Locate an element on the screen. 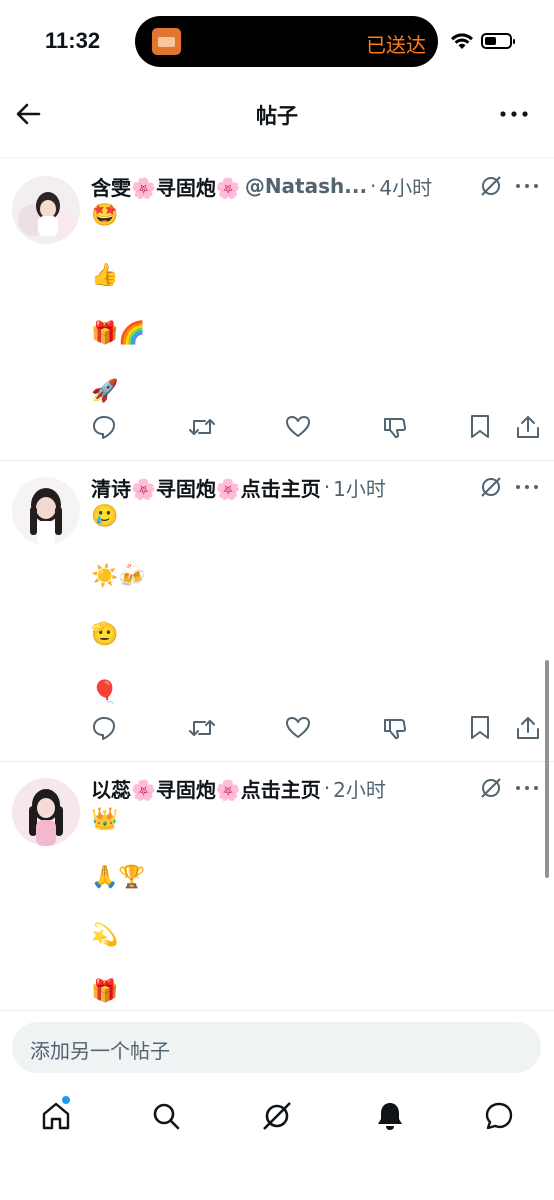 This screenshot has height=1200, width=554. dynamic-island: 已送达 is located at coordinates (286, 41).